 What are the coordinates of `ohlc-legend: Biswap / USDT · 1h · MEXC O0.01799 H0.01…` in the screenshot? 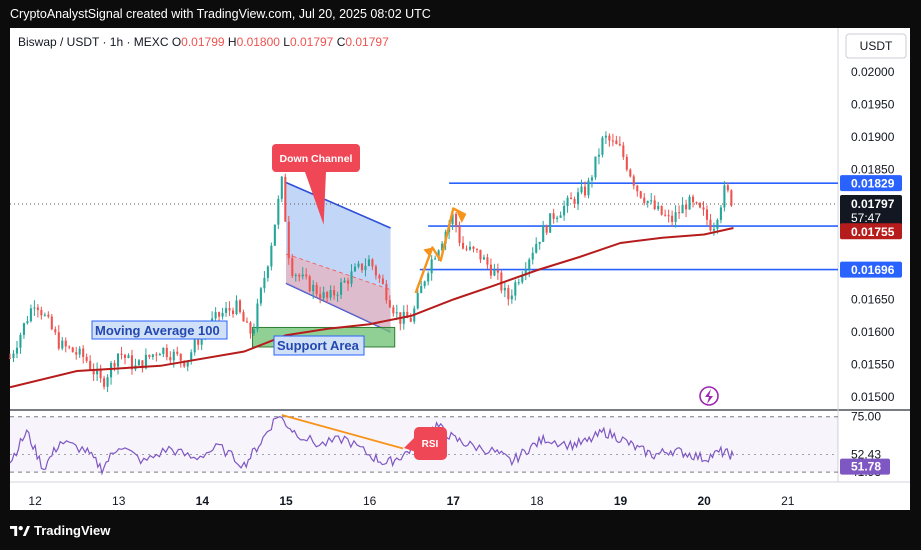 It's located at (203, 42).